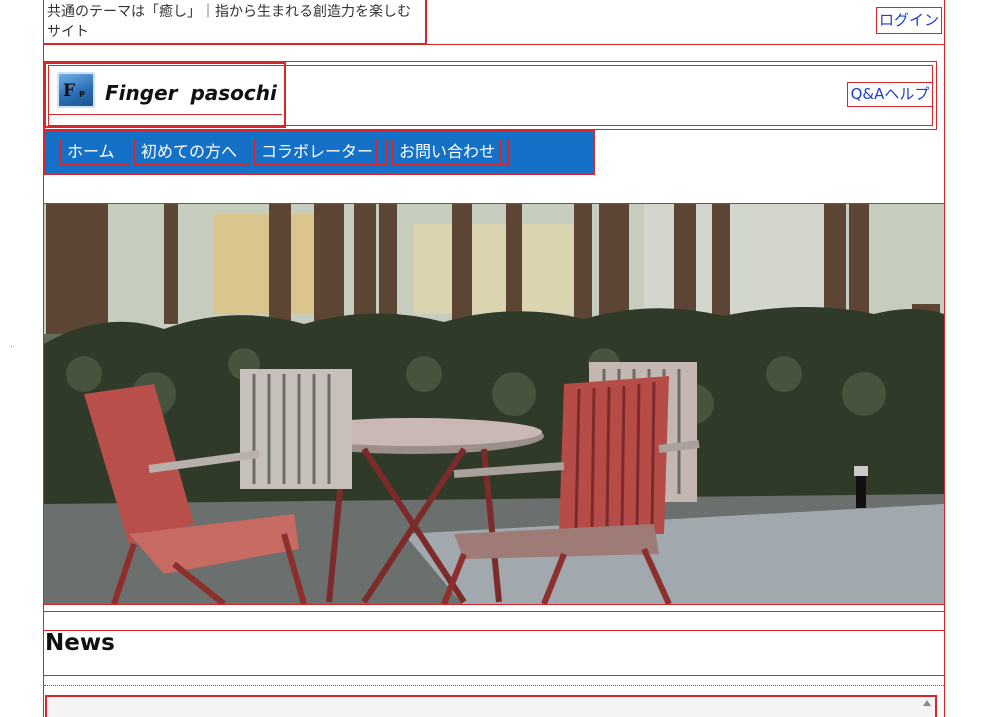  I want to click on logo-mark-icon: F P, so click(76, 90).